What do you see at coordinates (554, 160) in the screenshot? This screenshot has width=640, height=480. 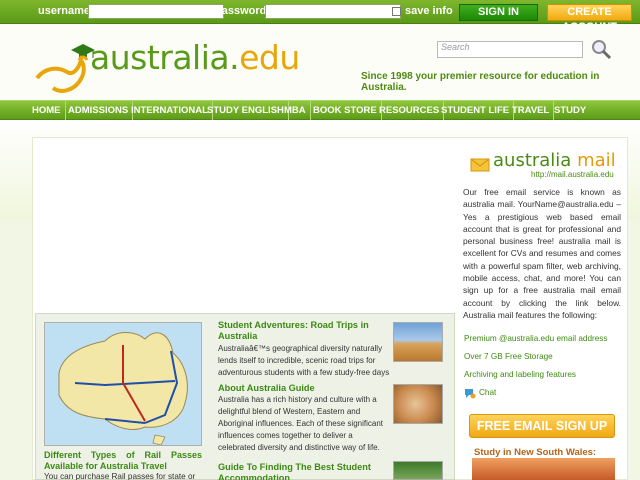 I see `mail-title: australia mail` at bounding box center [554, 160].